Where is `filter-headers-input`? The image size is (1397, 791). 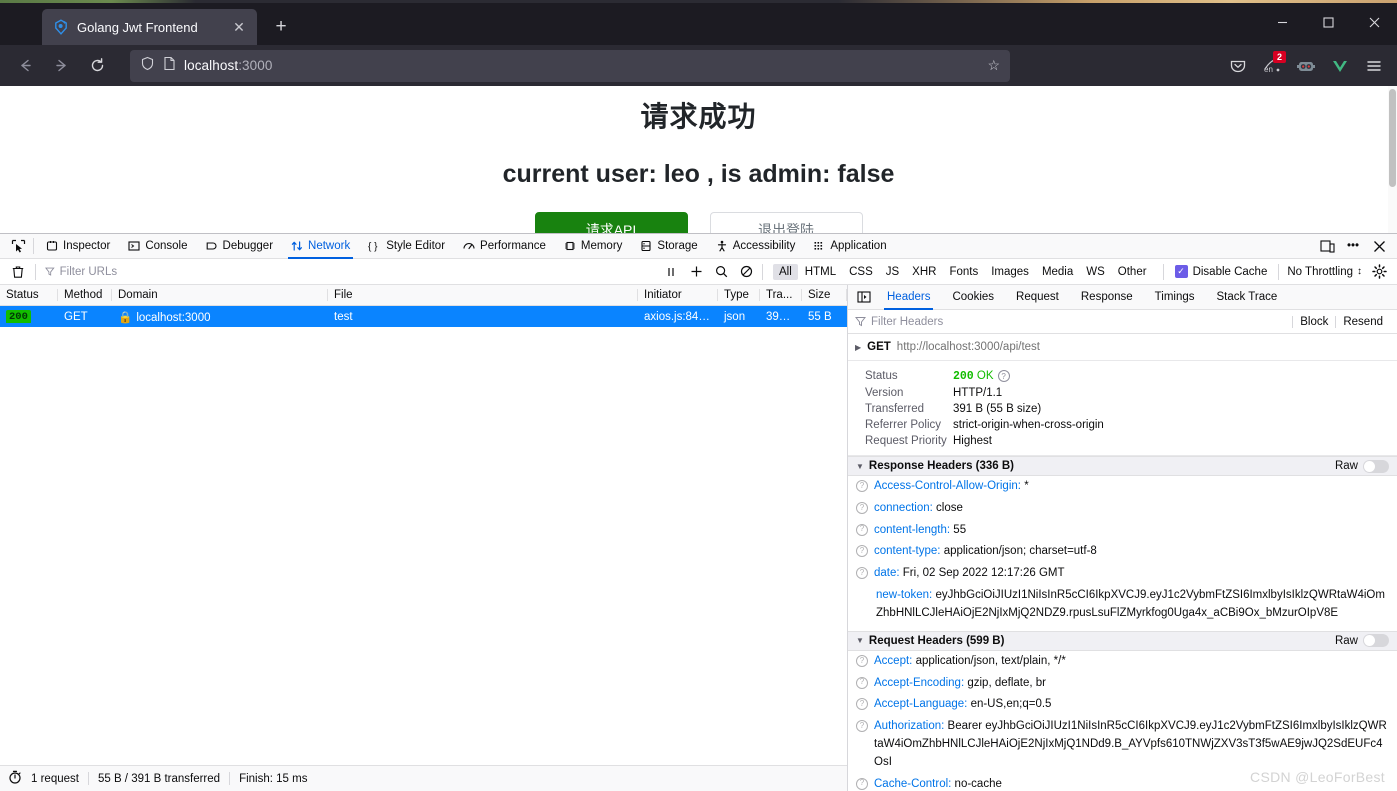 filter-headers-input is located at coordinates (1079, 321).